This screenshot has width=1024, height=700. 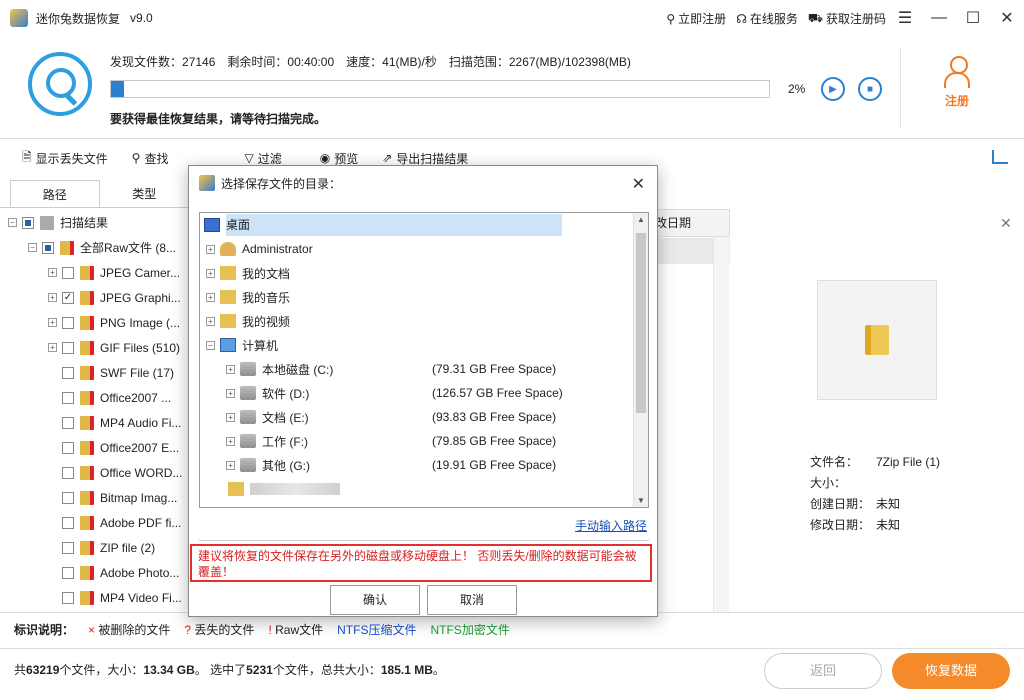 I want to click on raw-mark-icon: !, so click(x=270, y=630).